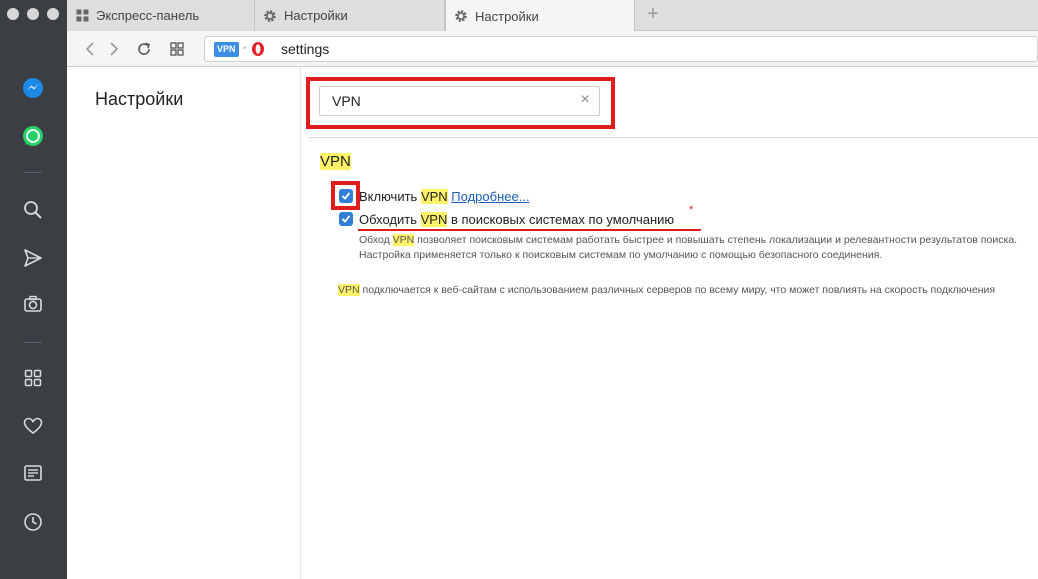 This screenshot has height=579, width=1038. I want to click on address-bar-row: VPN • settings, so click(552, 49).